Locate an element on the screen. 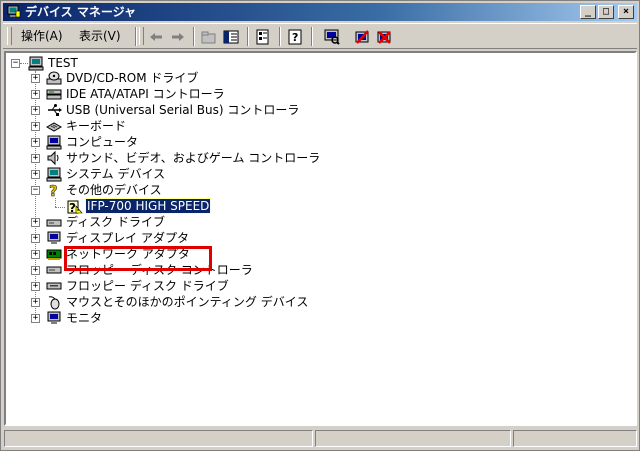 The width and height of the screenshot is (640, 451). expand-floppy-controller: + is located at coordinates (35, 270).